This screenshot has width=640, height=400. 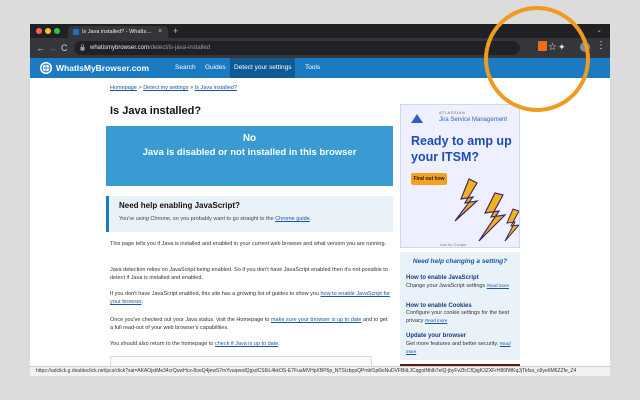 What do you see at coordinates (279, 344) in the screenshot?
I see `para5-end: .` at bounding box center [279, 344].